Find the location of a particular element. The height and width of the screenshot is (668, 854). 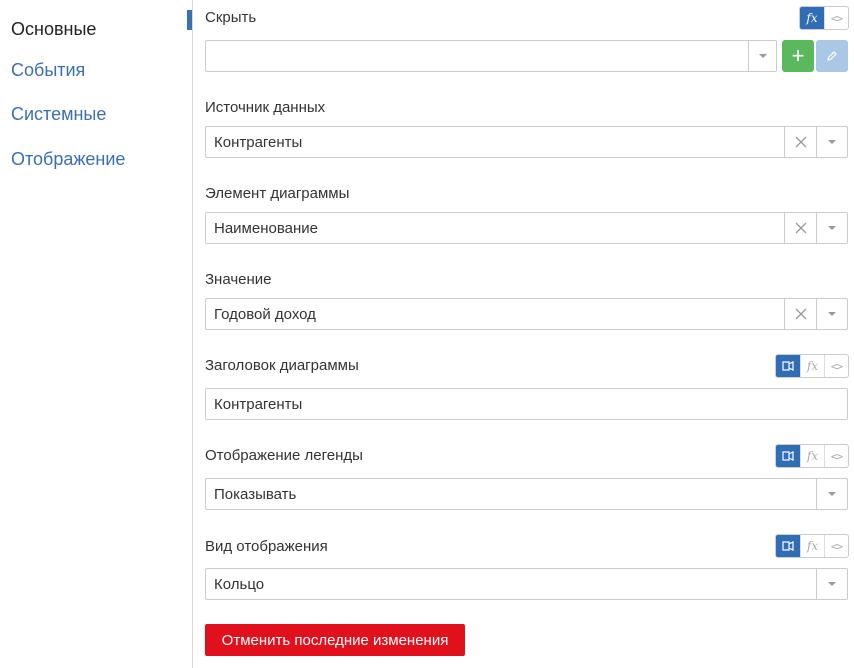

chart-element-clear-button is located at coordinates (800, 228).